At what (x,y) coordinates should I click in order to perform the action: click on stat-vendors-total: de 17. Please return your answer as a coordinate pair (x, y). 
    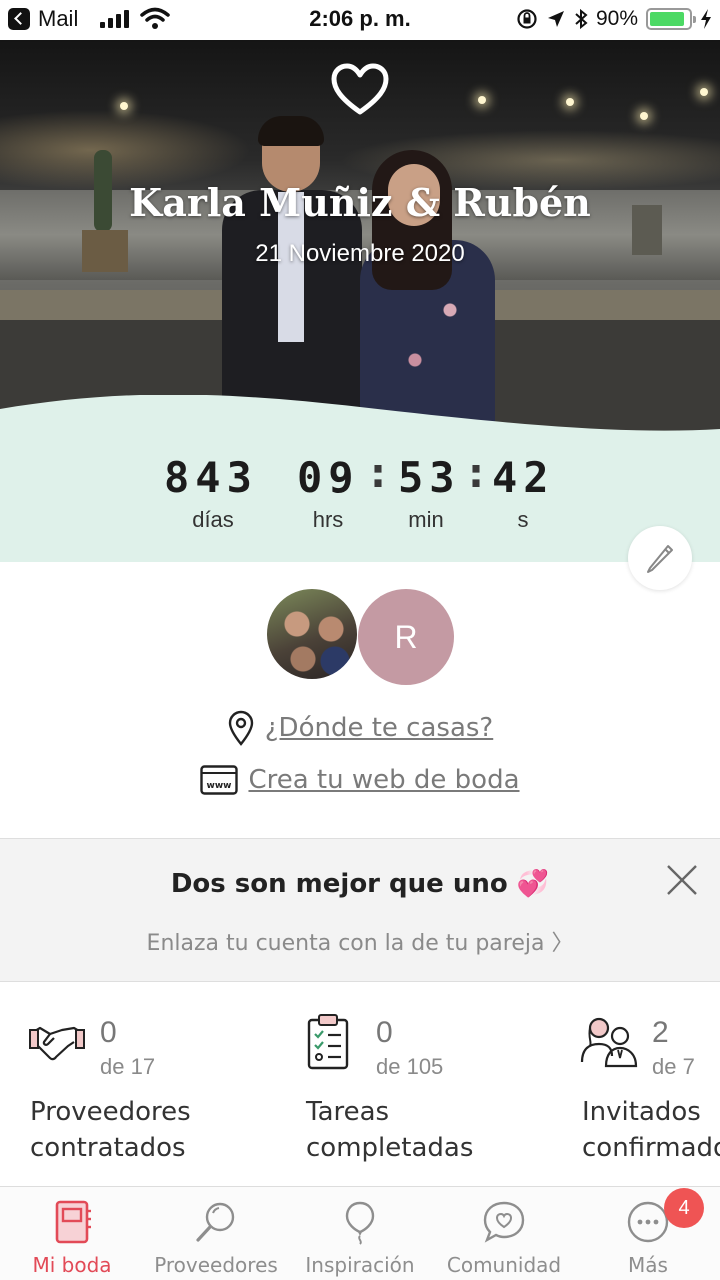
    Looking at the image, I should click on (128, 1066).